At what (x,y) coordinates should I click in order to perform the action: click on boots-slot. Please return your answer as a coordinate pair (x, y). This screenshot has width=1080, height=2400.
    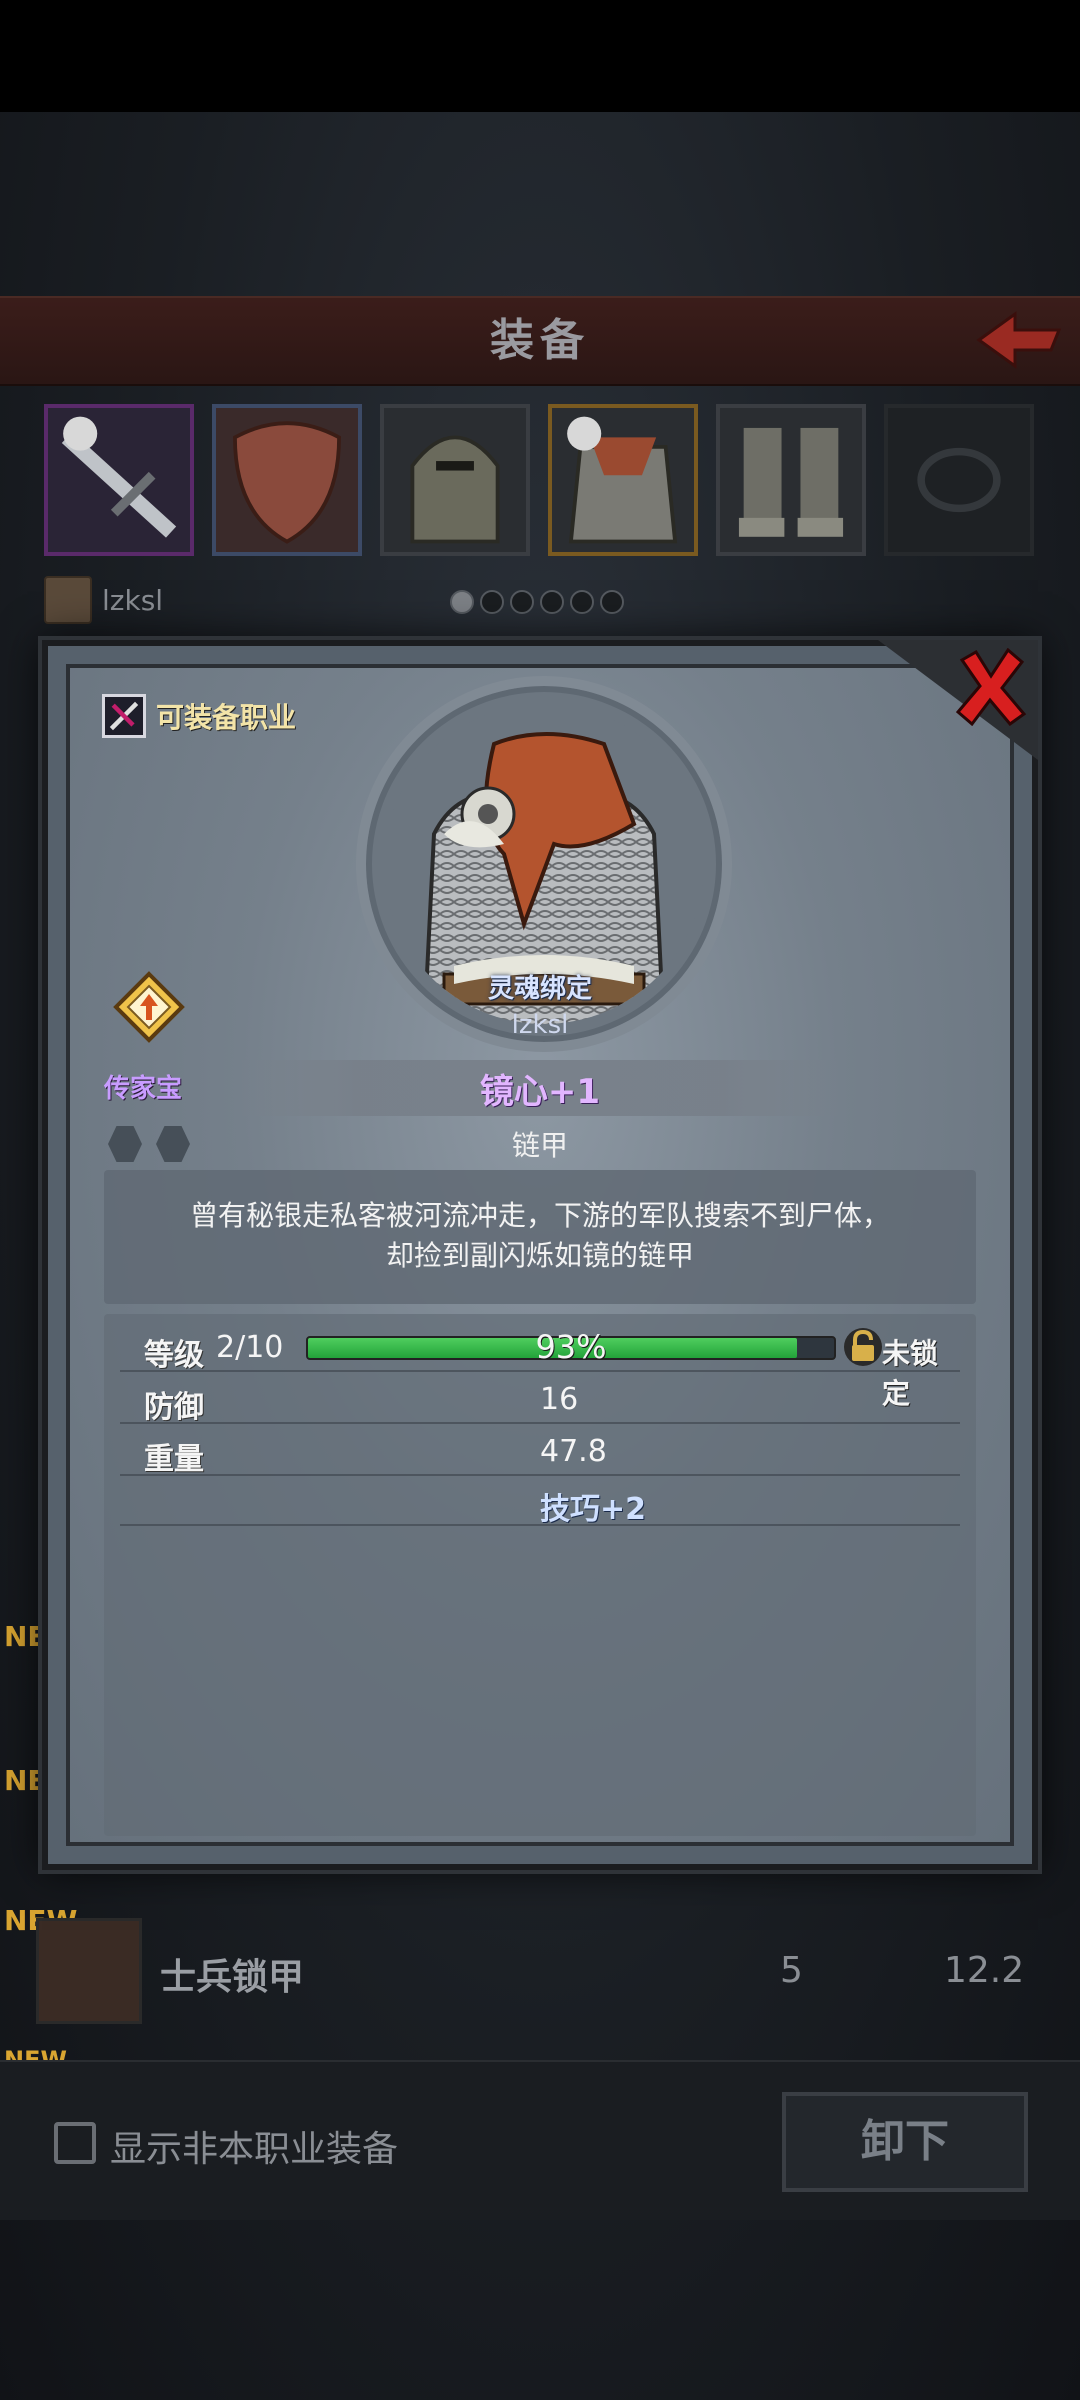
    Looking at the image, I should click on (791, 480).